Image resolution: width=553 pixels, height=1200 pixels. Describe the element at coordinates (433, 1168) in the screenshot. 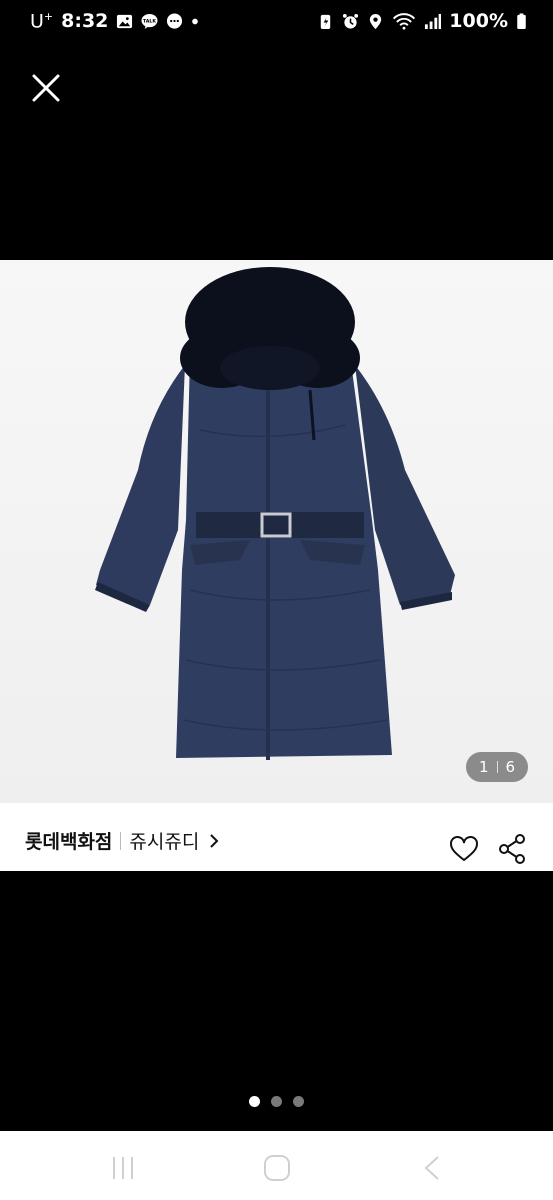

I see `back-icon` at that location.